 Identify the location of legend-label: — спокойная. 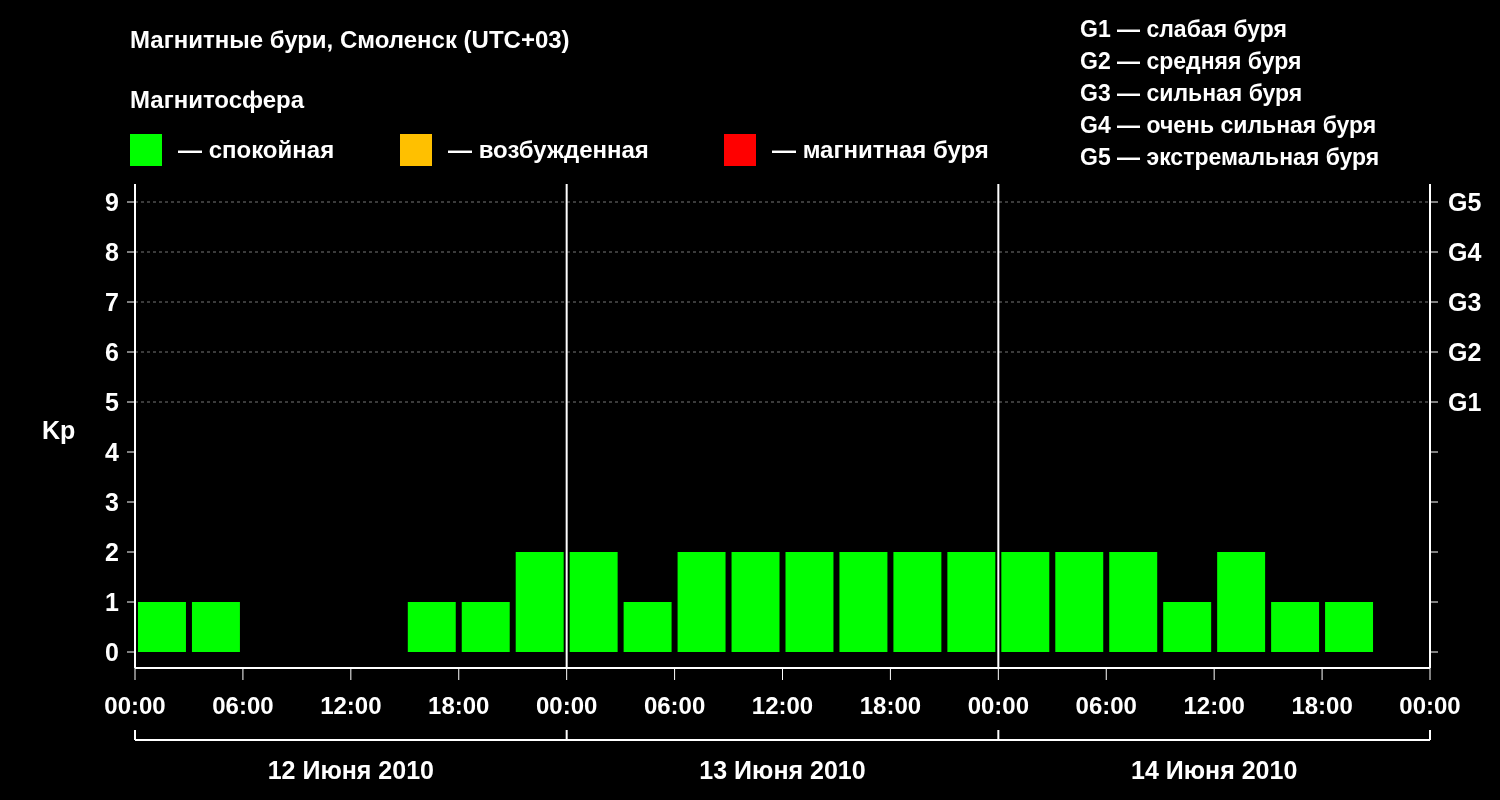
(256, 150).